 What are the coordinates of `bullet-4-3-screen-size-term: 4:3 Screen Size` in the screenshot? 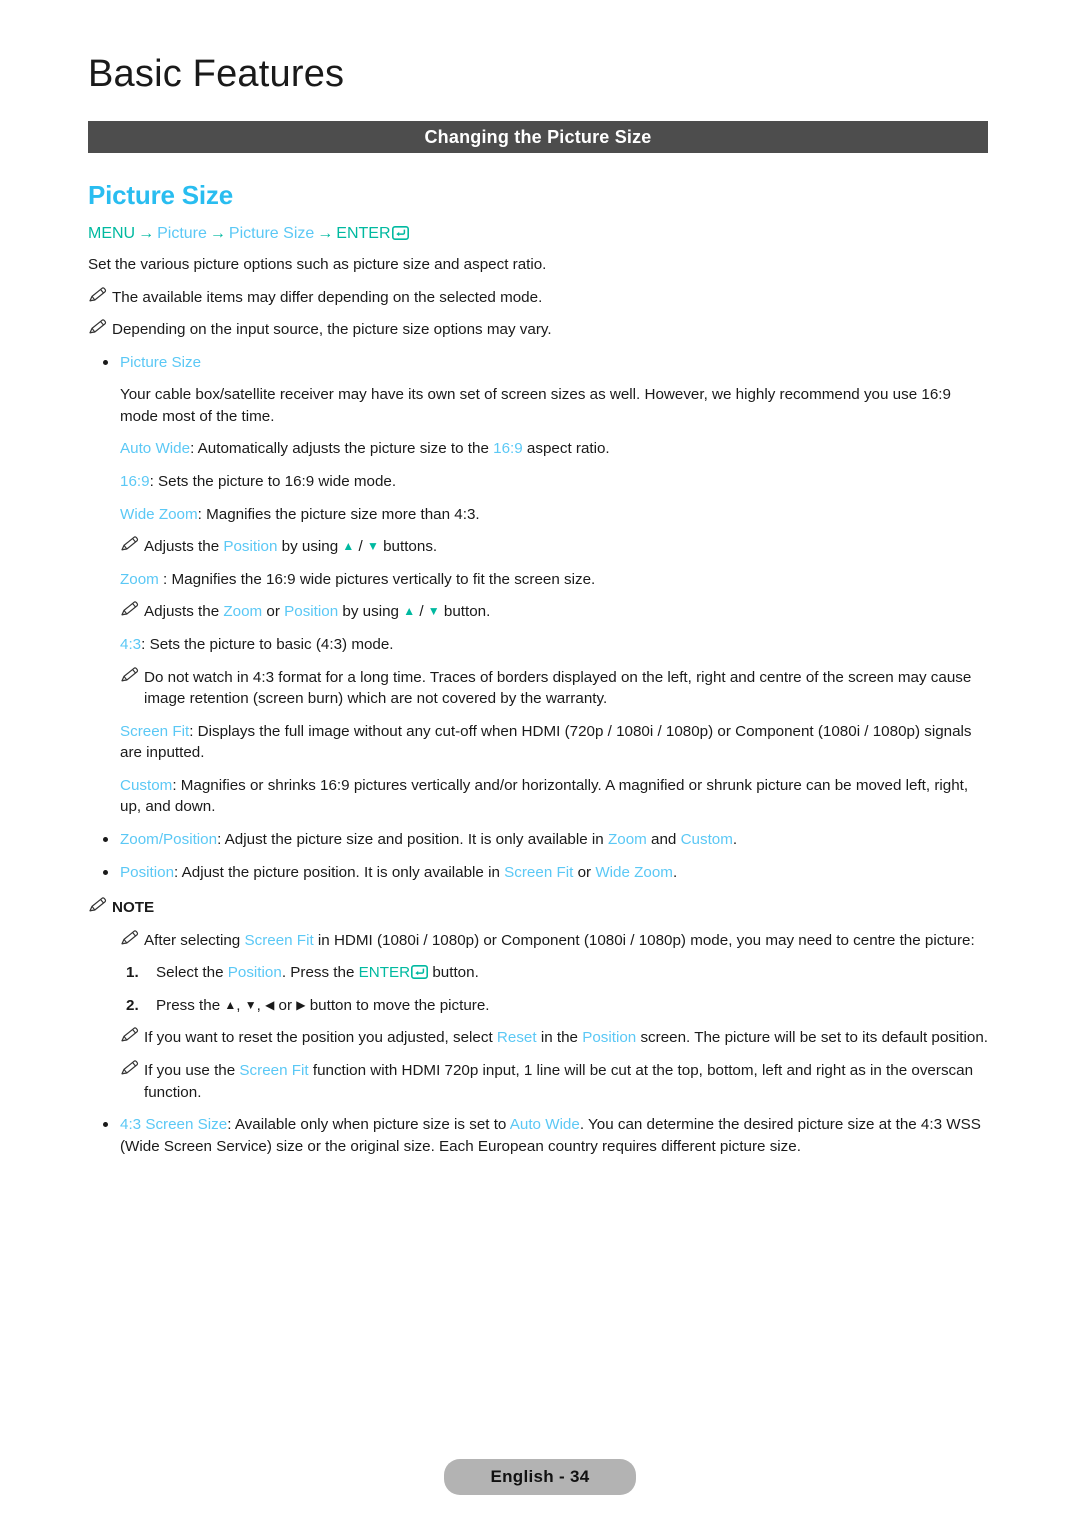 It's located at (174, 1125).